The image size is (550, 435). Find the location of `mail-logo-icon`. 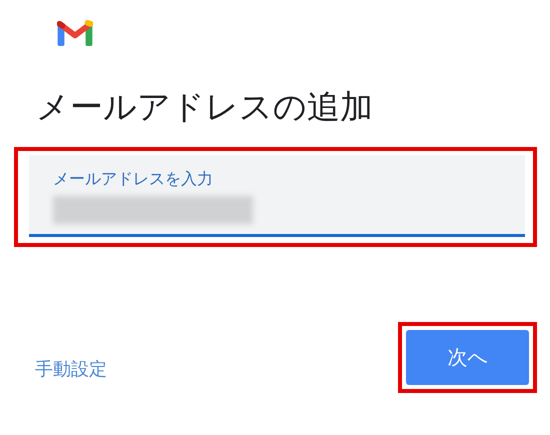

mail-logo-icon is located at coordinates (75, 33).